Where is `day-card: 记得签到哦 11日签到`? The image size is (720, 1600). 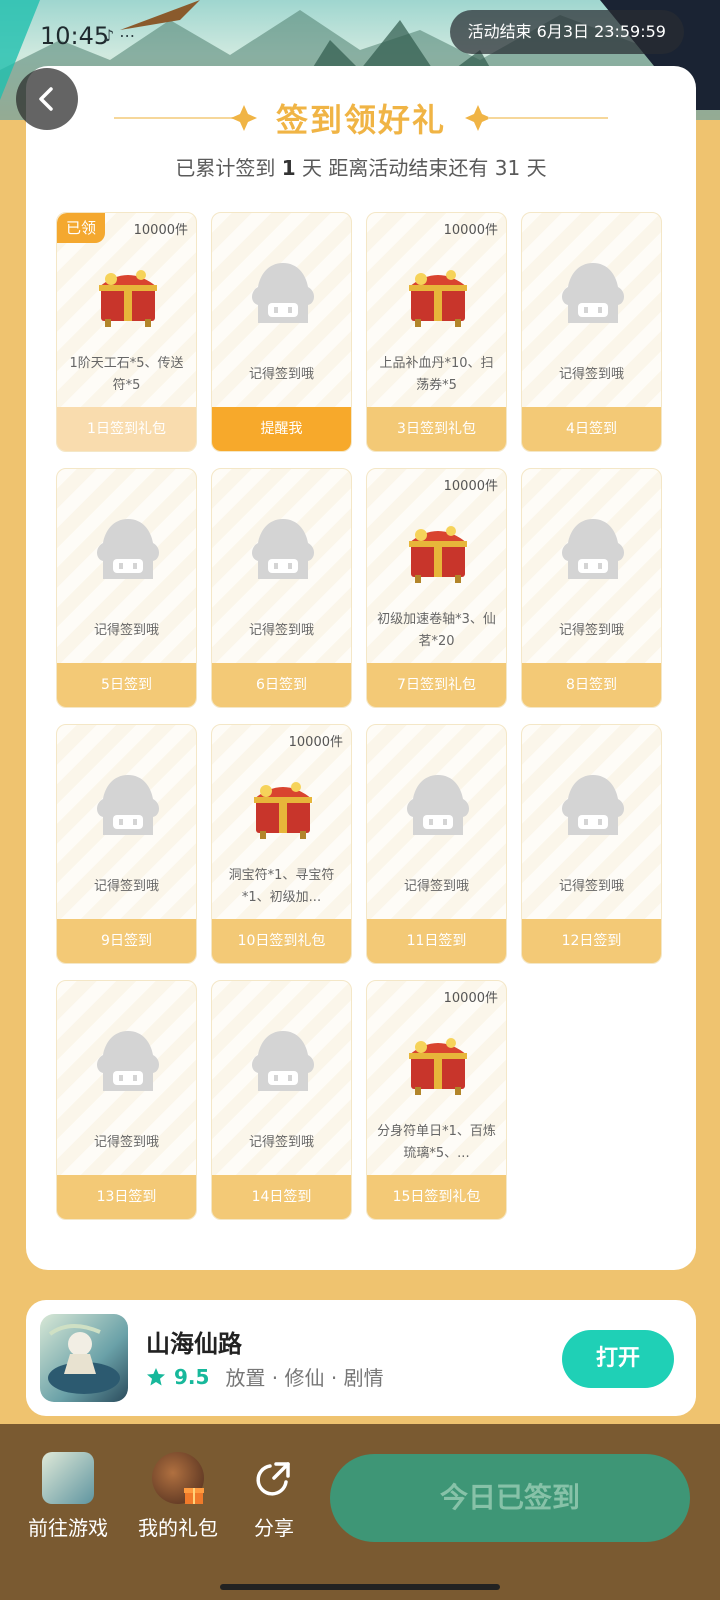
day-card: 记得签到哦 11日签到 is located at coordinates (436, 844).